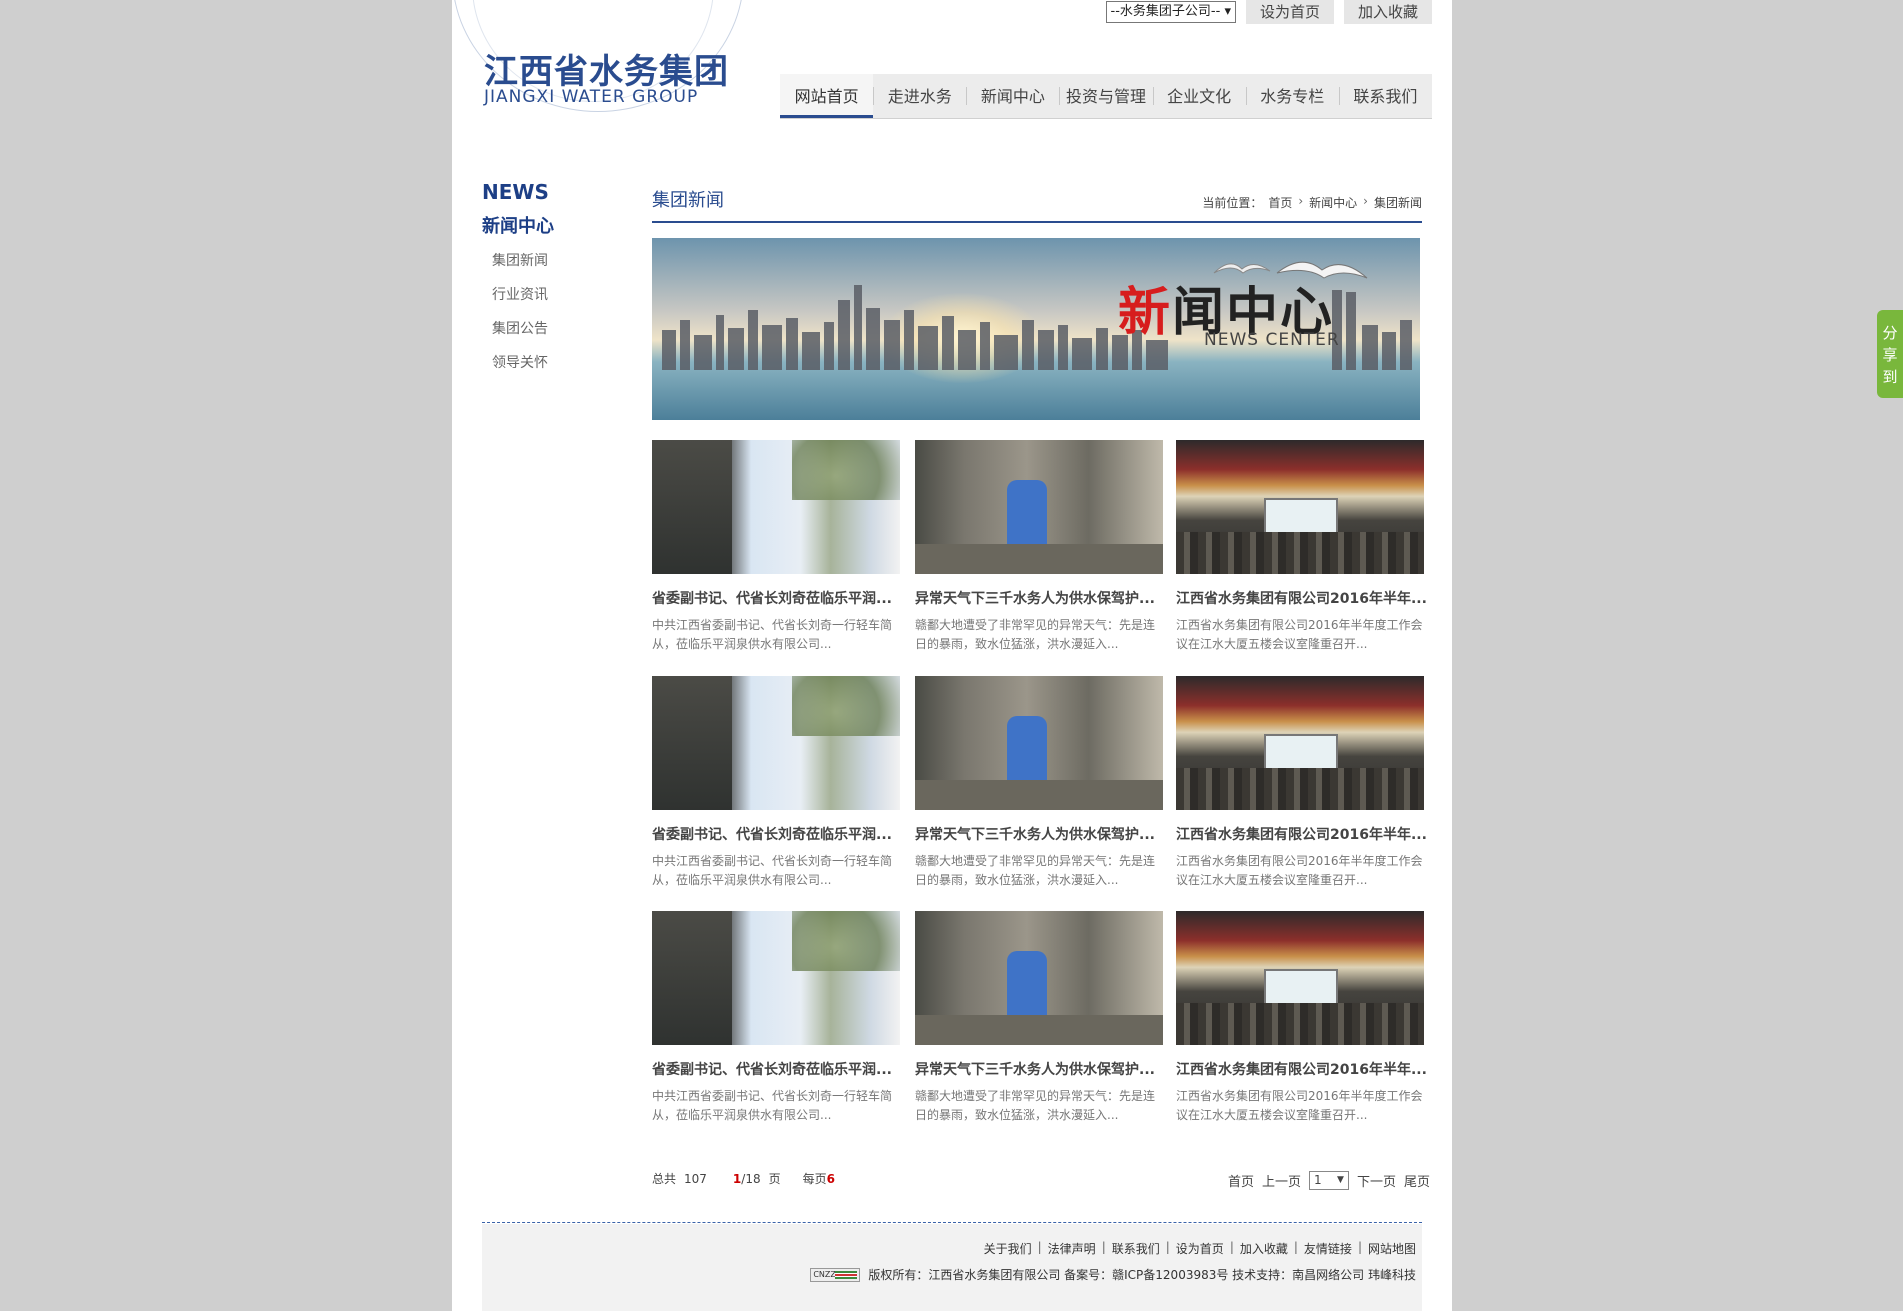  I want to click on cnzz-label: CNZZ, so click(824, 1274).